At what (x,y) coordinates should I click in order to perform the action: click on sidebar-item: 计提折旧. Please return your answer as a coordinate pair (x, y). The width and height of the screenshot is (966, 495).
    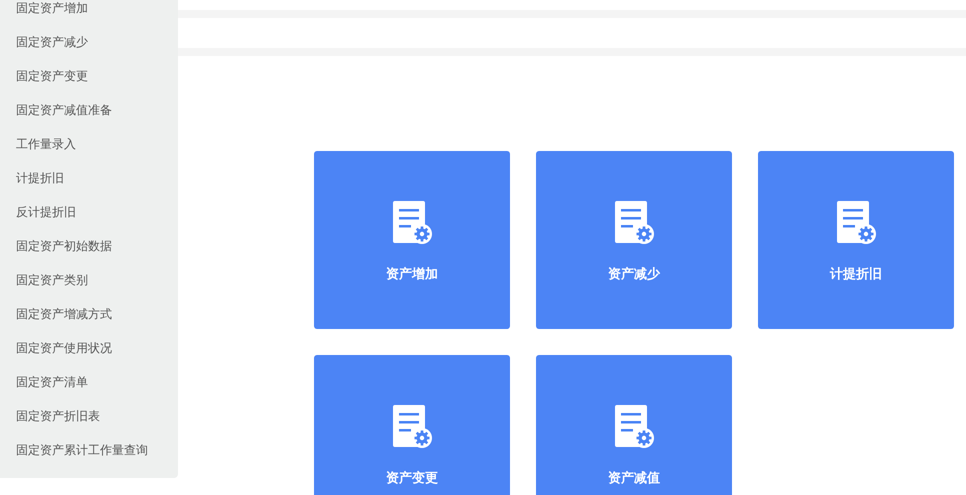
    Looking at the image, I should click on (89, 178).